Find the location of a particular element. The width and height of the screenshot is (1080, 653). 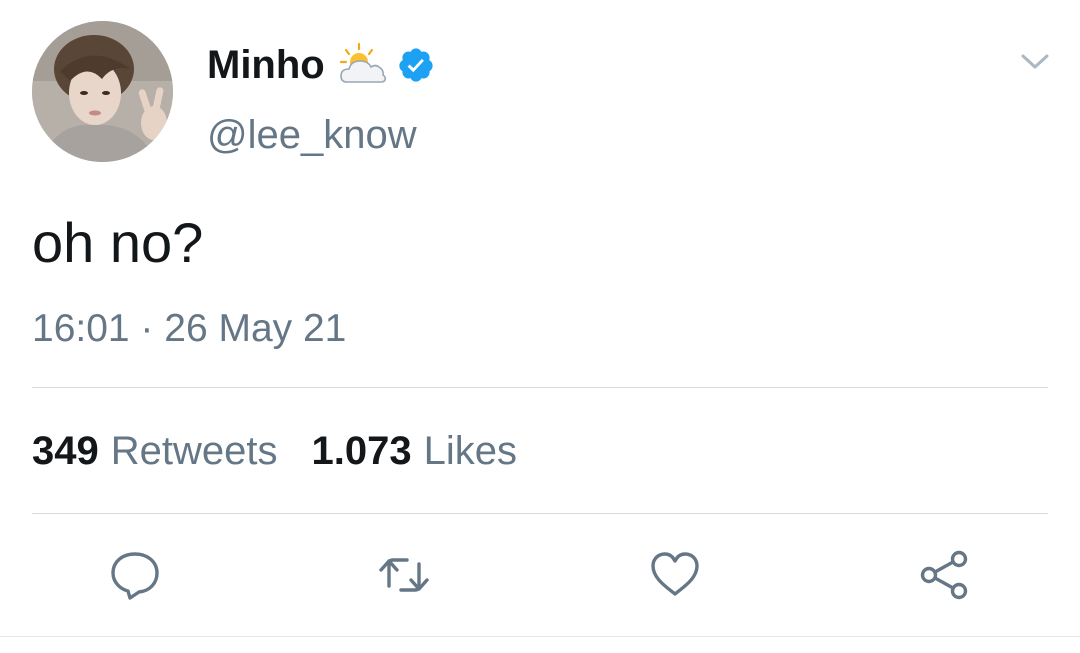

retweet-icon is located at coordinates (404, 575).